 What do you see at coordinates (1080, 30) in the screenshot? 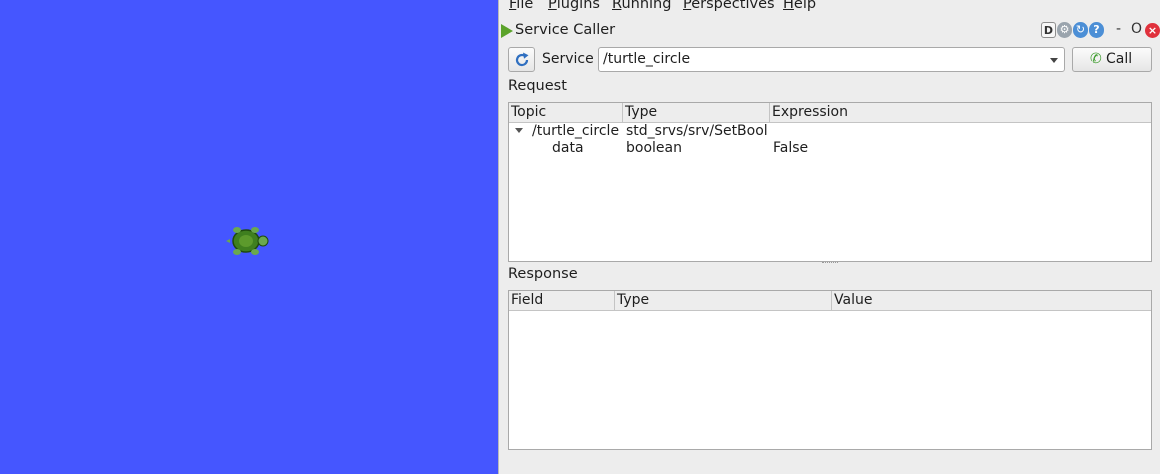
I see `reload-icon: ↻` at bounding box center [1080, 30].